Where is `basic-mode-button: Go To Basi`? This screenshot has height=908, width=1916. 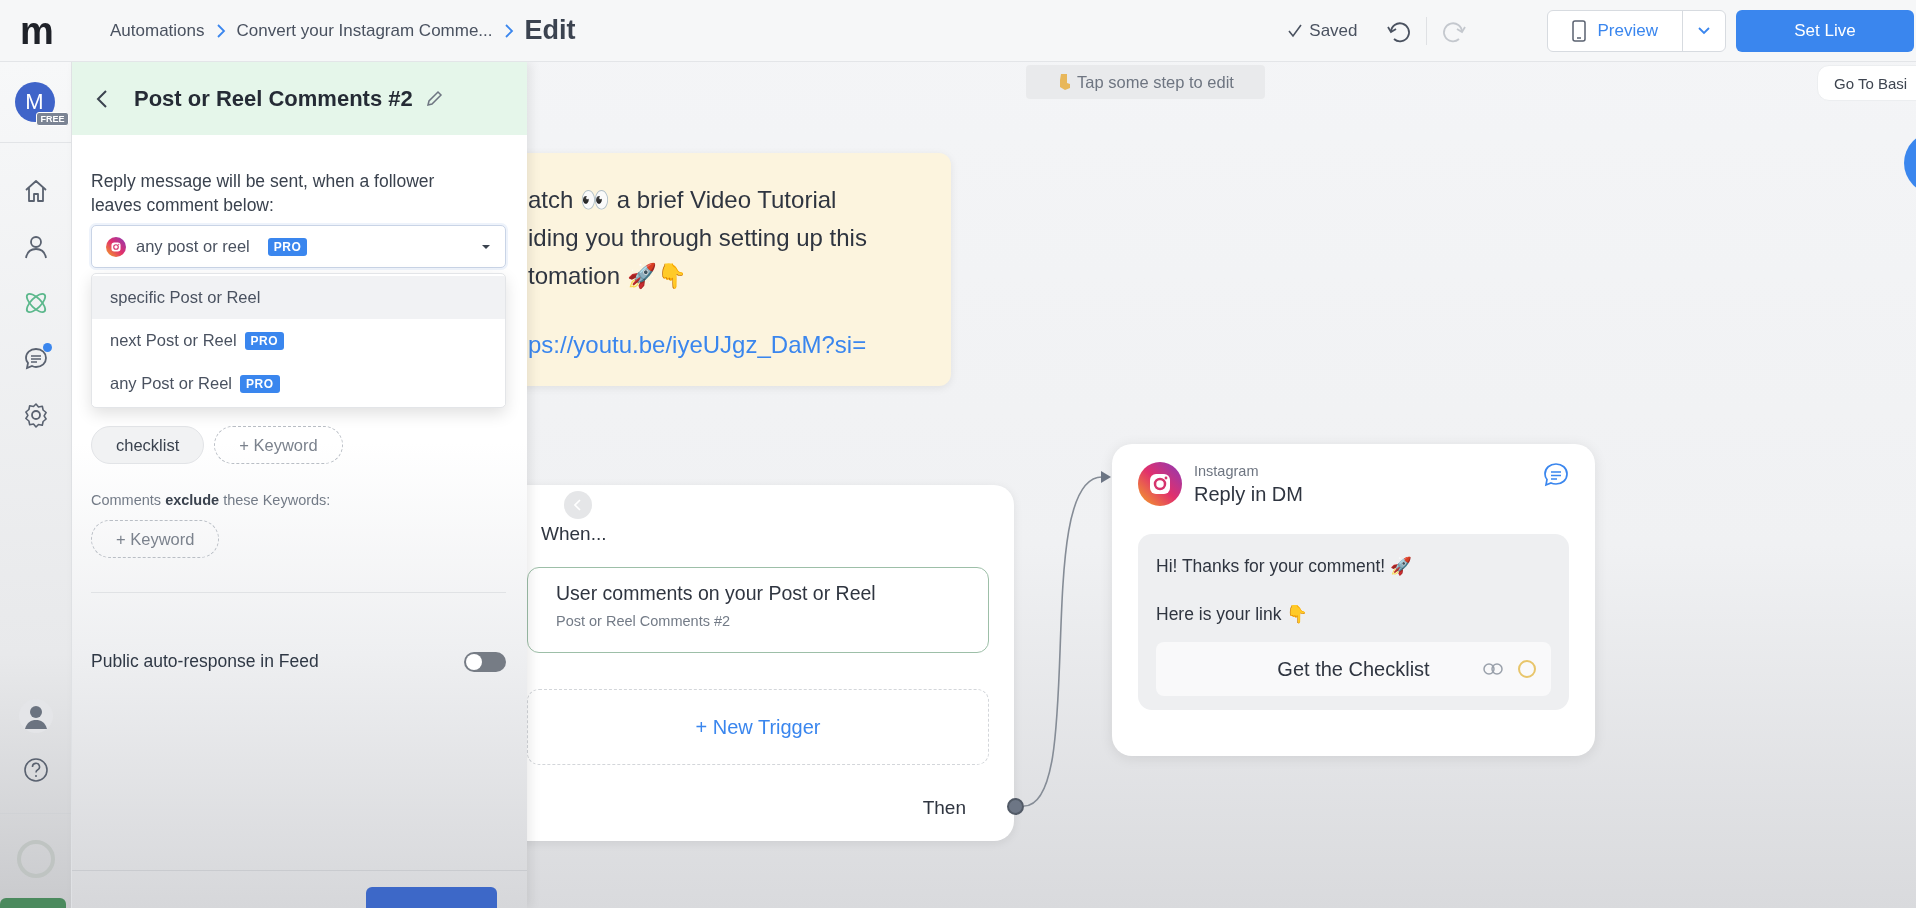
basic-mode-button: Go To Basi is located at coordinates (1866, 83).